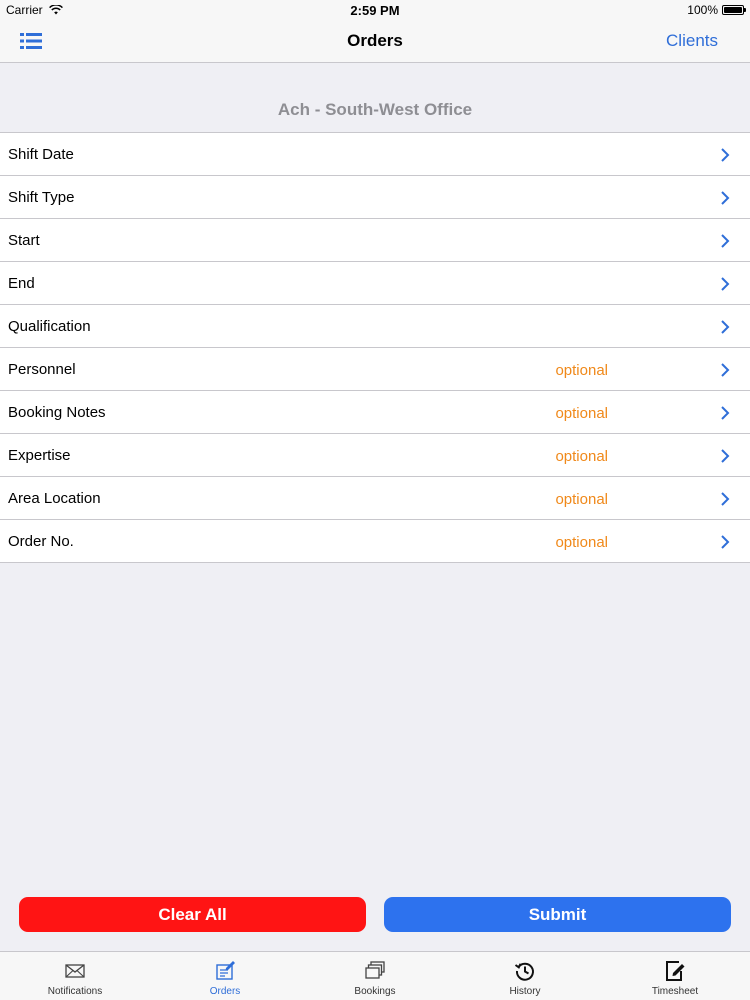 The image size is (750, 1000). What do you see at coordinates (41, 197) in the screenshot?
I see `row-label: Shift Type` at bounding box center [41, 197].